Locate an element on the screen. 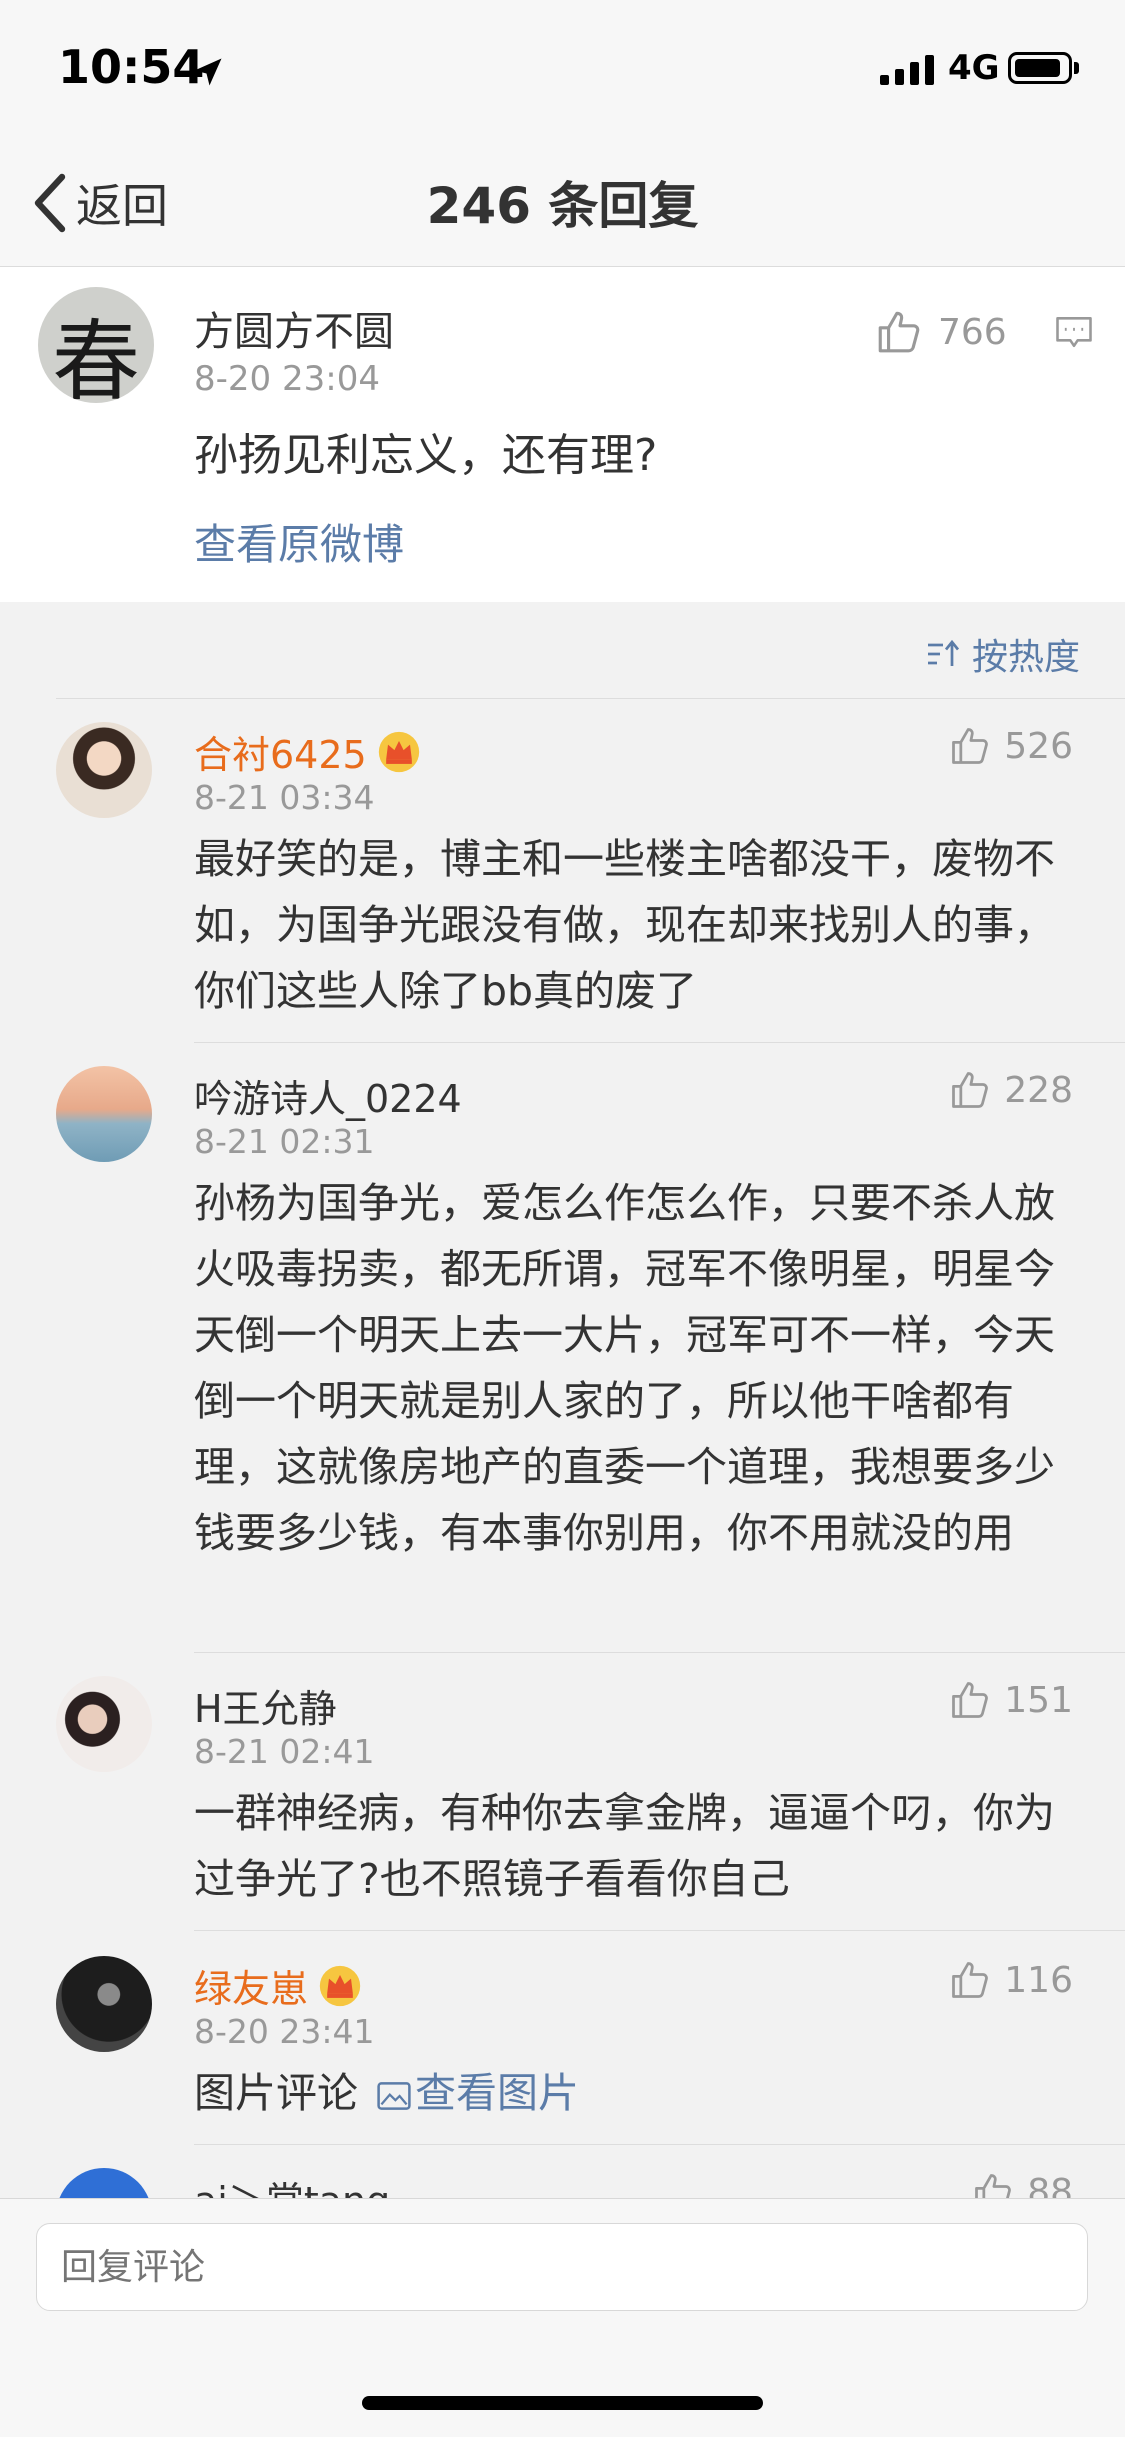  reply-username: 绿友崽 is located at coordinates (278, 1985).